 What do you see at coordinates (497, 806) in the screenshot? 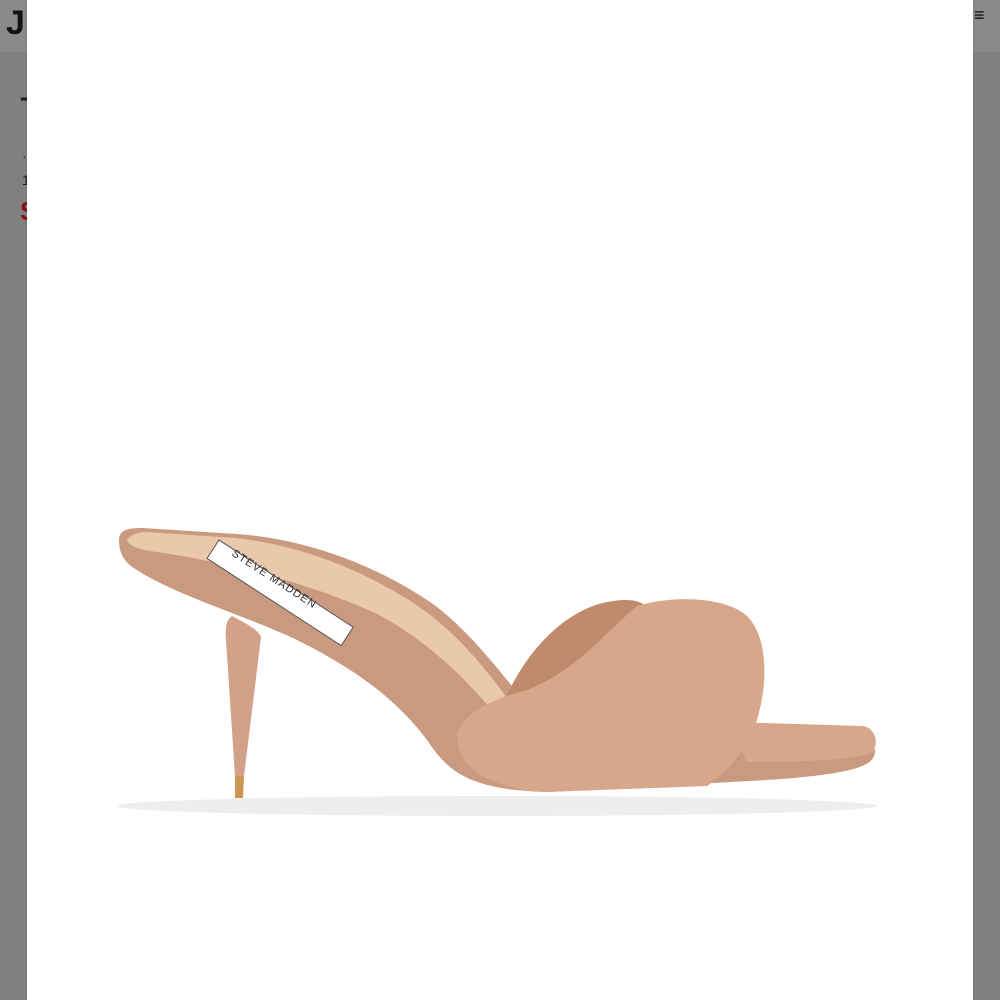
I see `shoe-shadow` at bounding box center [497, 806].